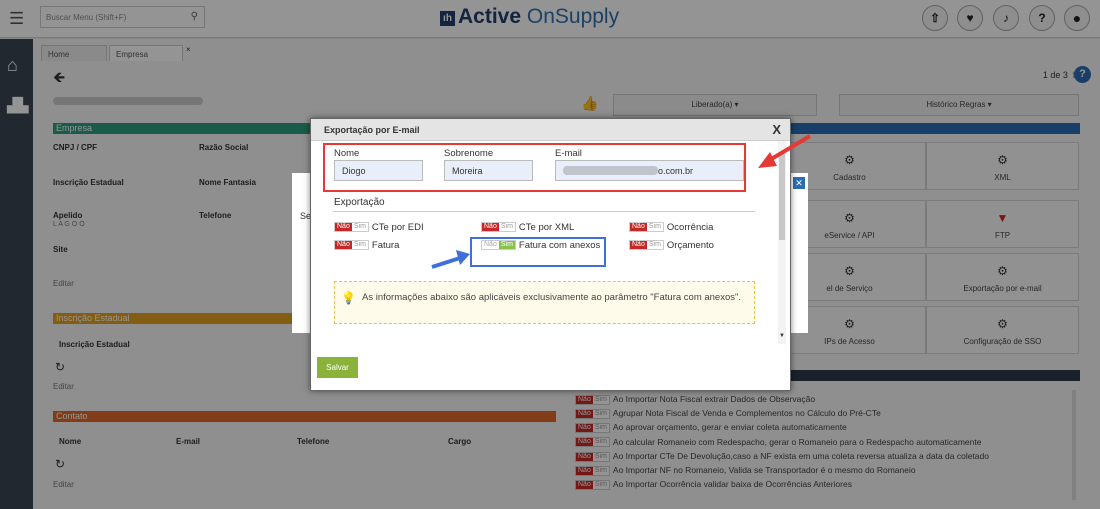 Image resolution: width=1100 pixels, height=509 pixels. What do you see at coordinates (446, 262) in the screenshot?
I see `blue-arrow` at bounding box center [446, 262].